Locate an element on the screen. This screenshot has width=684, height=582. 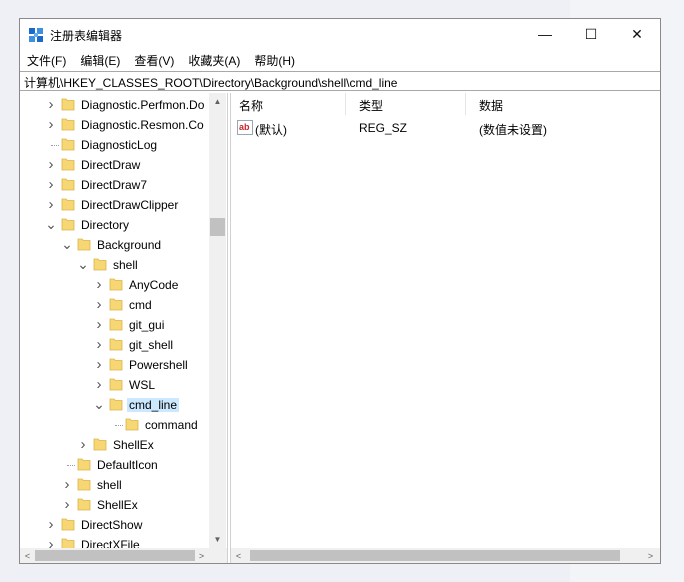
menu-view: 查看(V) is located at coordinates (154, 60).